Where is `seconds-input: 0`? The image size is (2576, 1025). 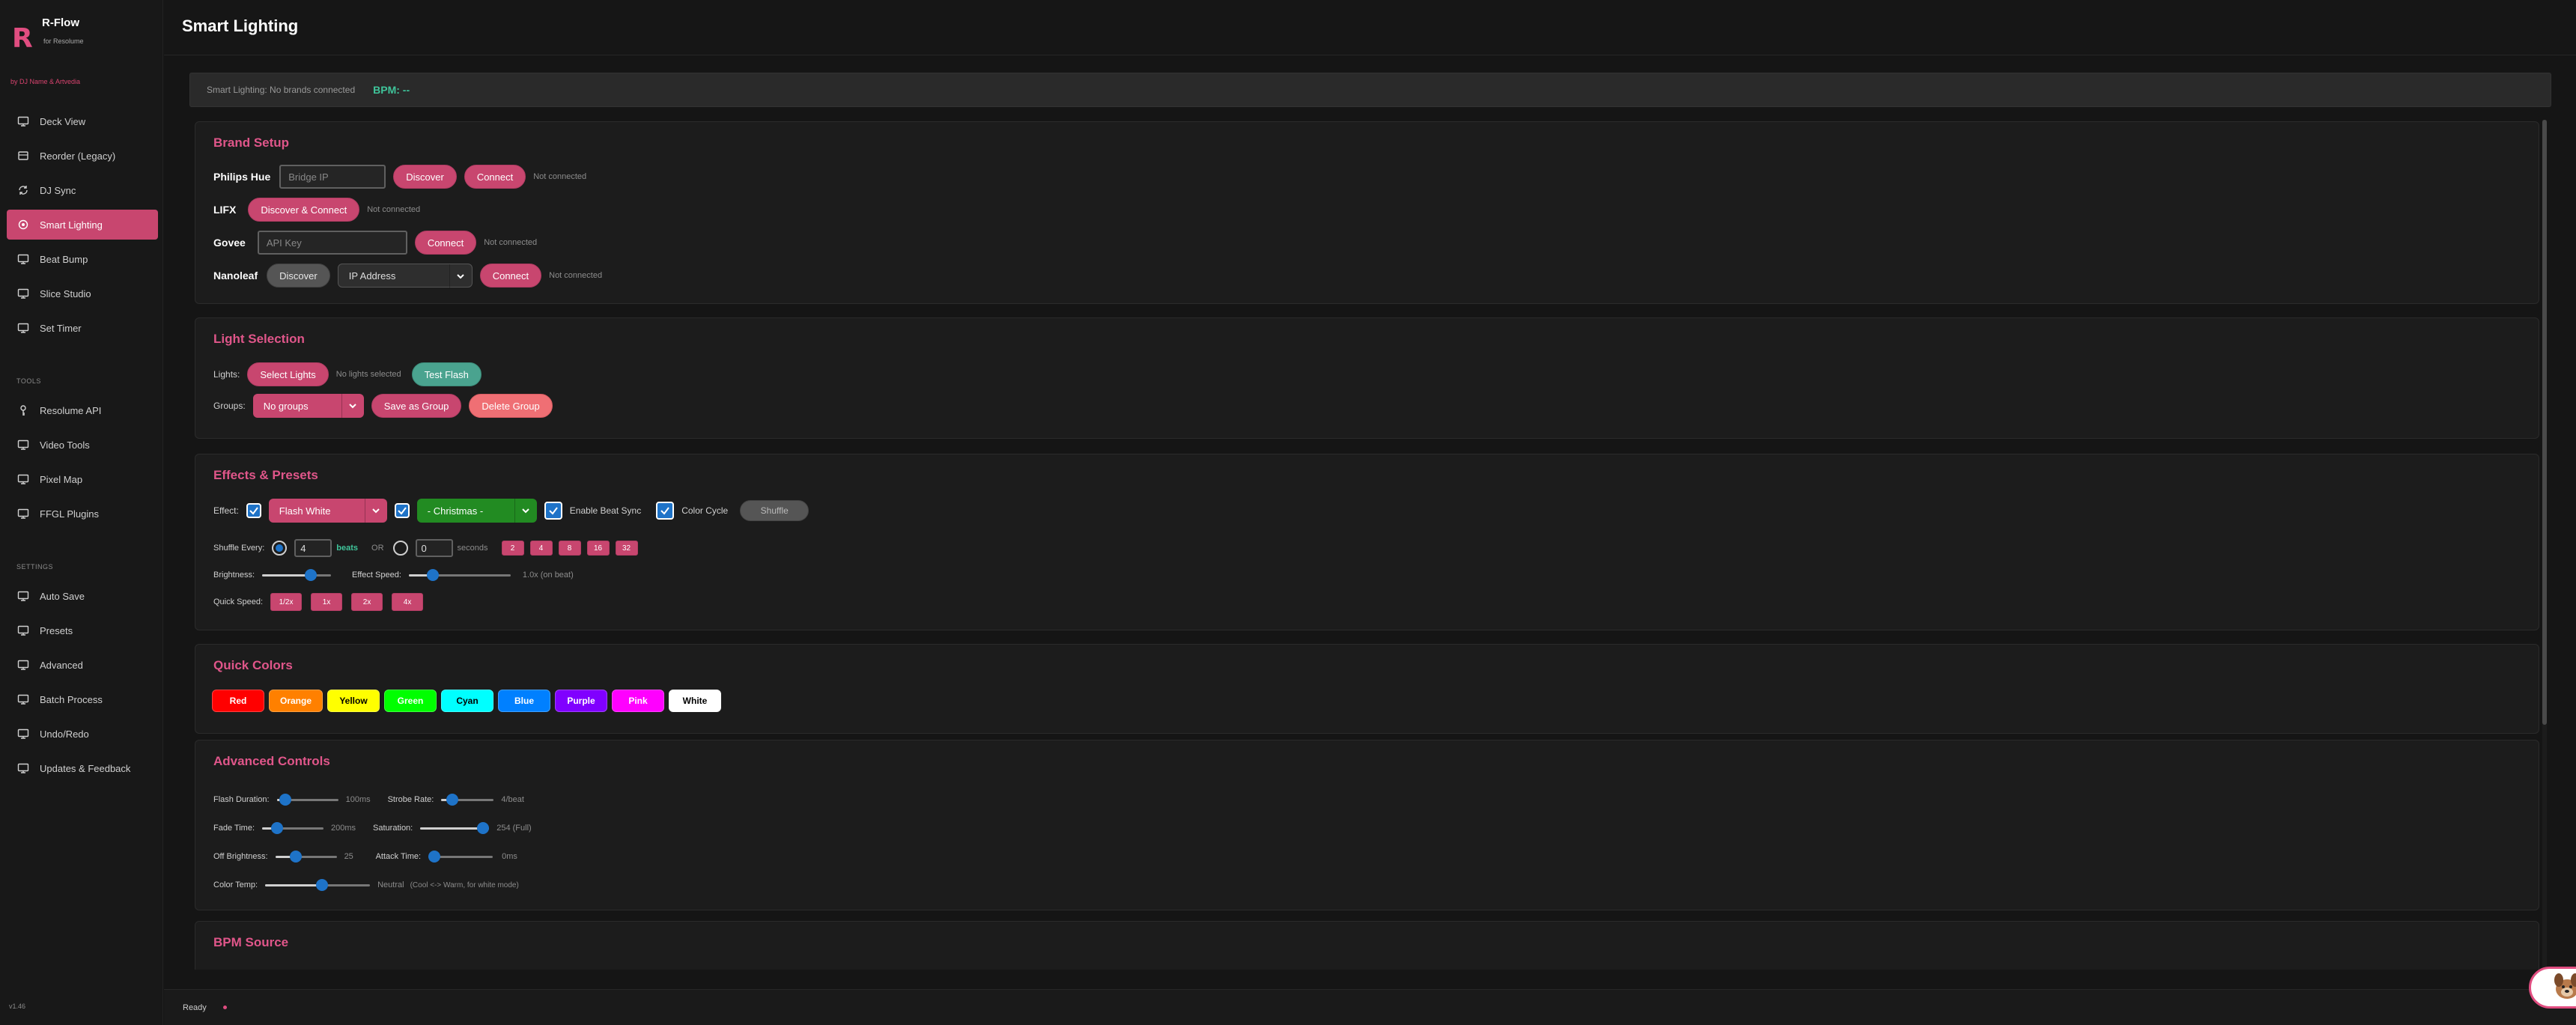 seconds-input: 0 is located at coordinates (434, 548).